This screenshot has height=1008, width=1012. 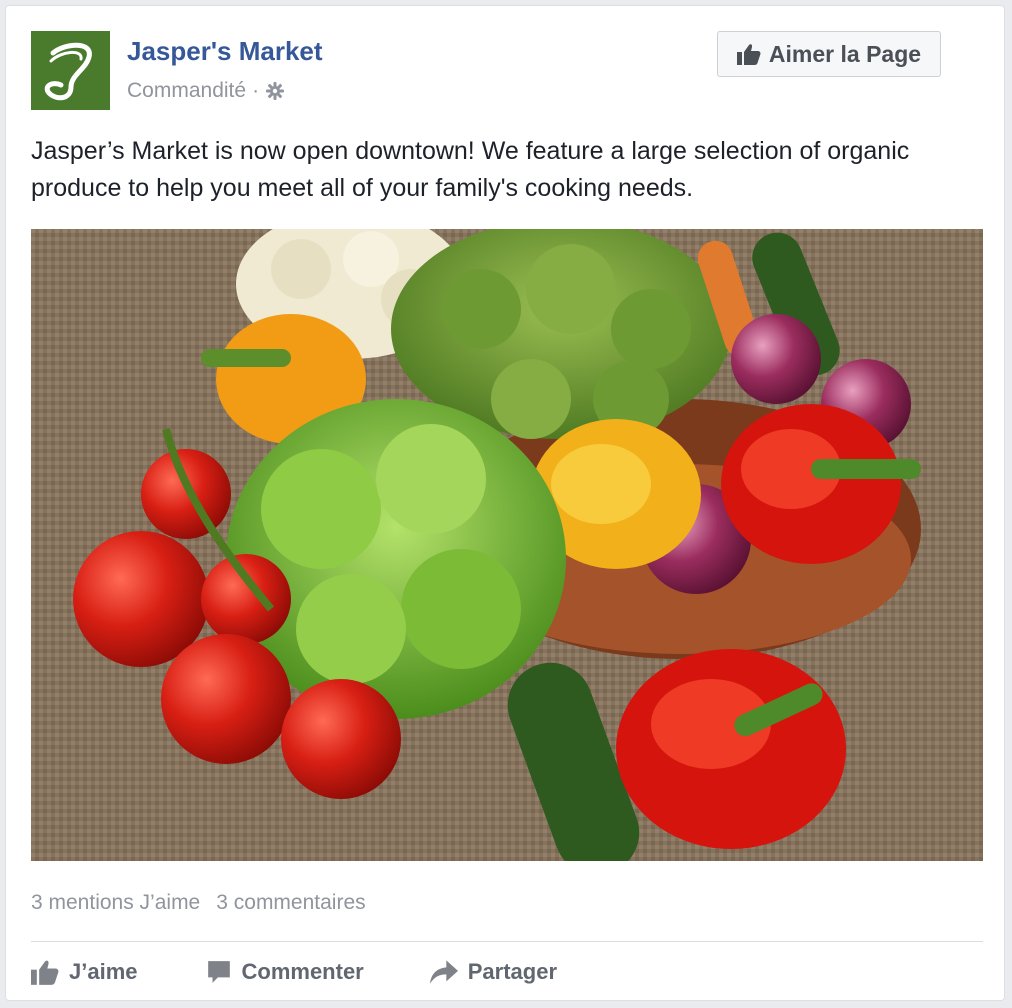 What do you see at coordinates (290, 903) in the screenshot?
I see `comments-count: 3 commentaires` at bounding box center [290, 903].